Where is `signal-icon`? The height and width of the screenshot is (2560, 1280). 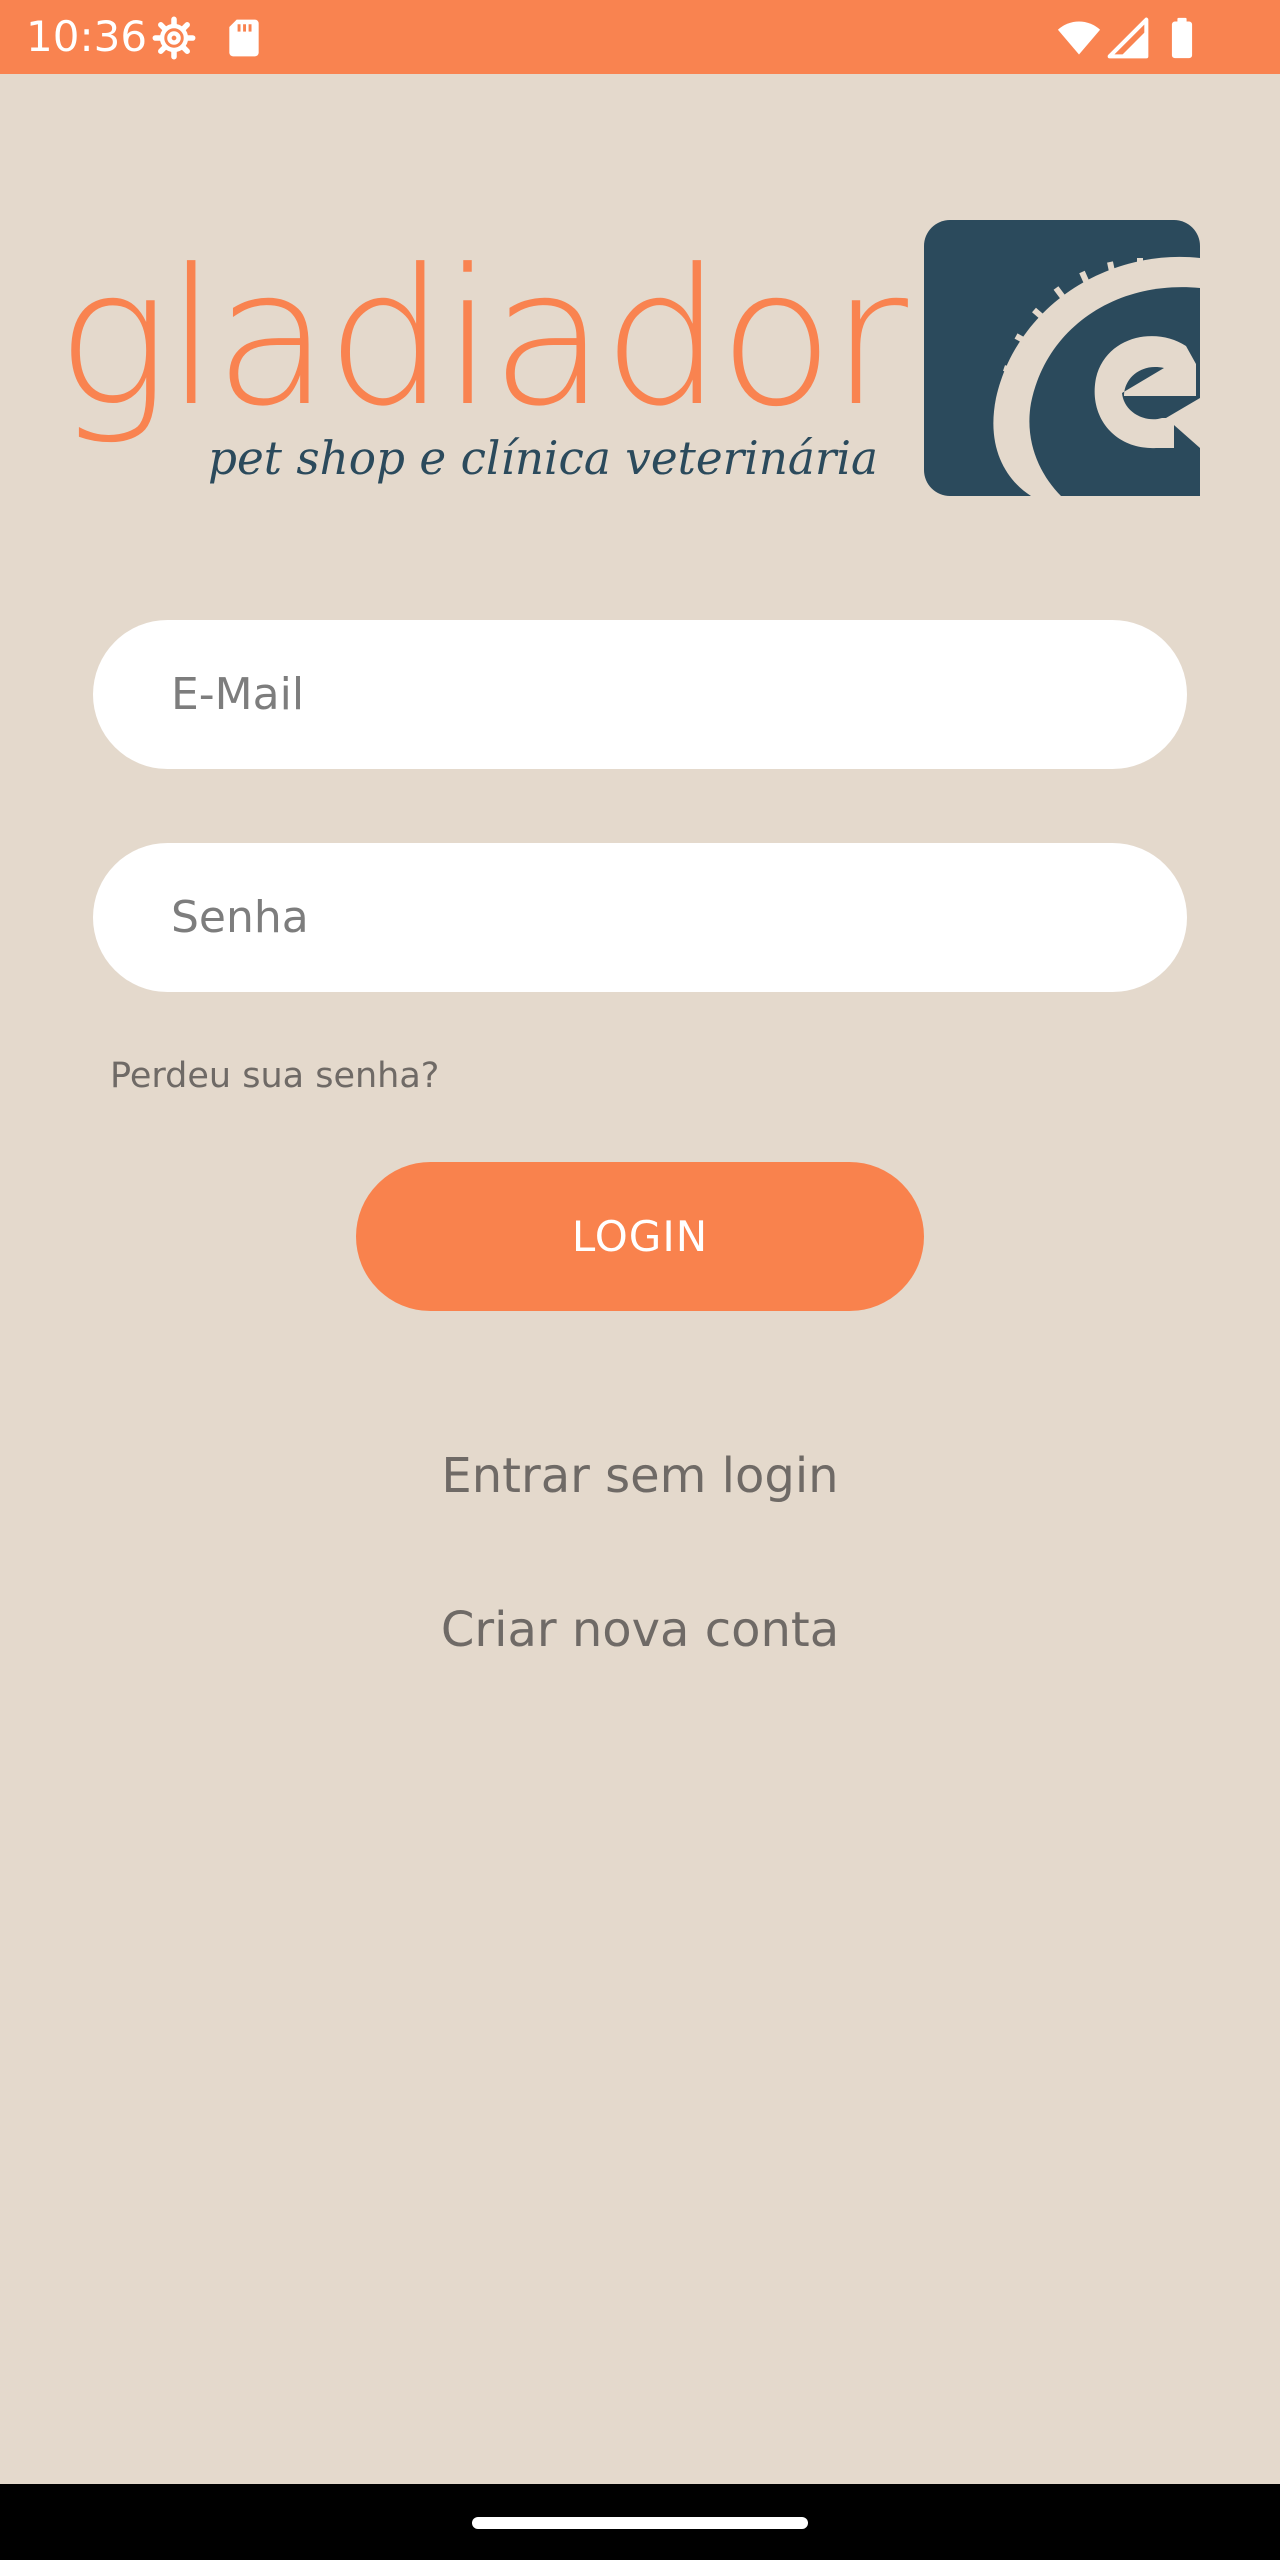 signal-icon is located at coordinates (1128, 38).